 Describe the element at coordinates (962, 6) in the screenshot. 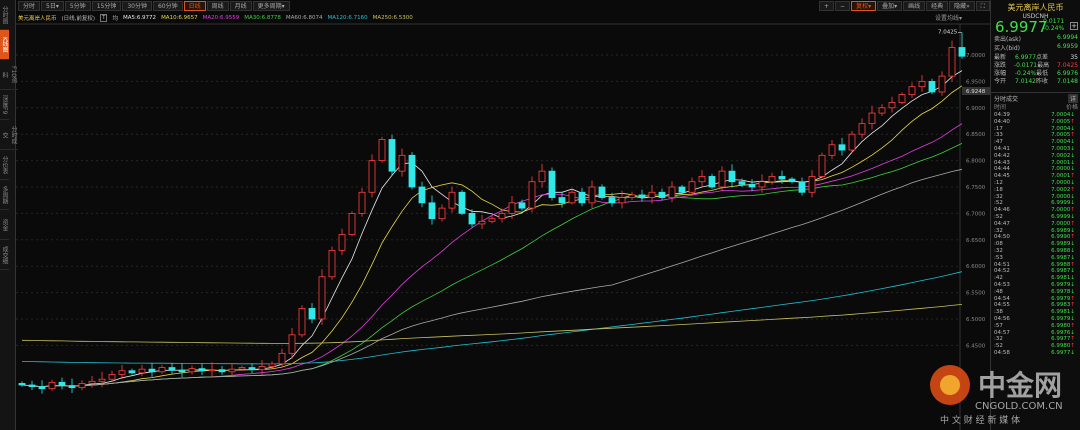

I see `chart-tool-button: 隐藏»` at that location.